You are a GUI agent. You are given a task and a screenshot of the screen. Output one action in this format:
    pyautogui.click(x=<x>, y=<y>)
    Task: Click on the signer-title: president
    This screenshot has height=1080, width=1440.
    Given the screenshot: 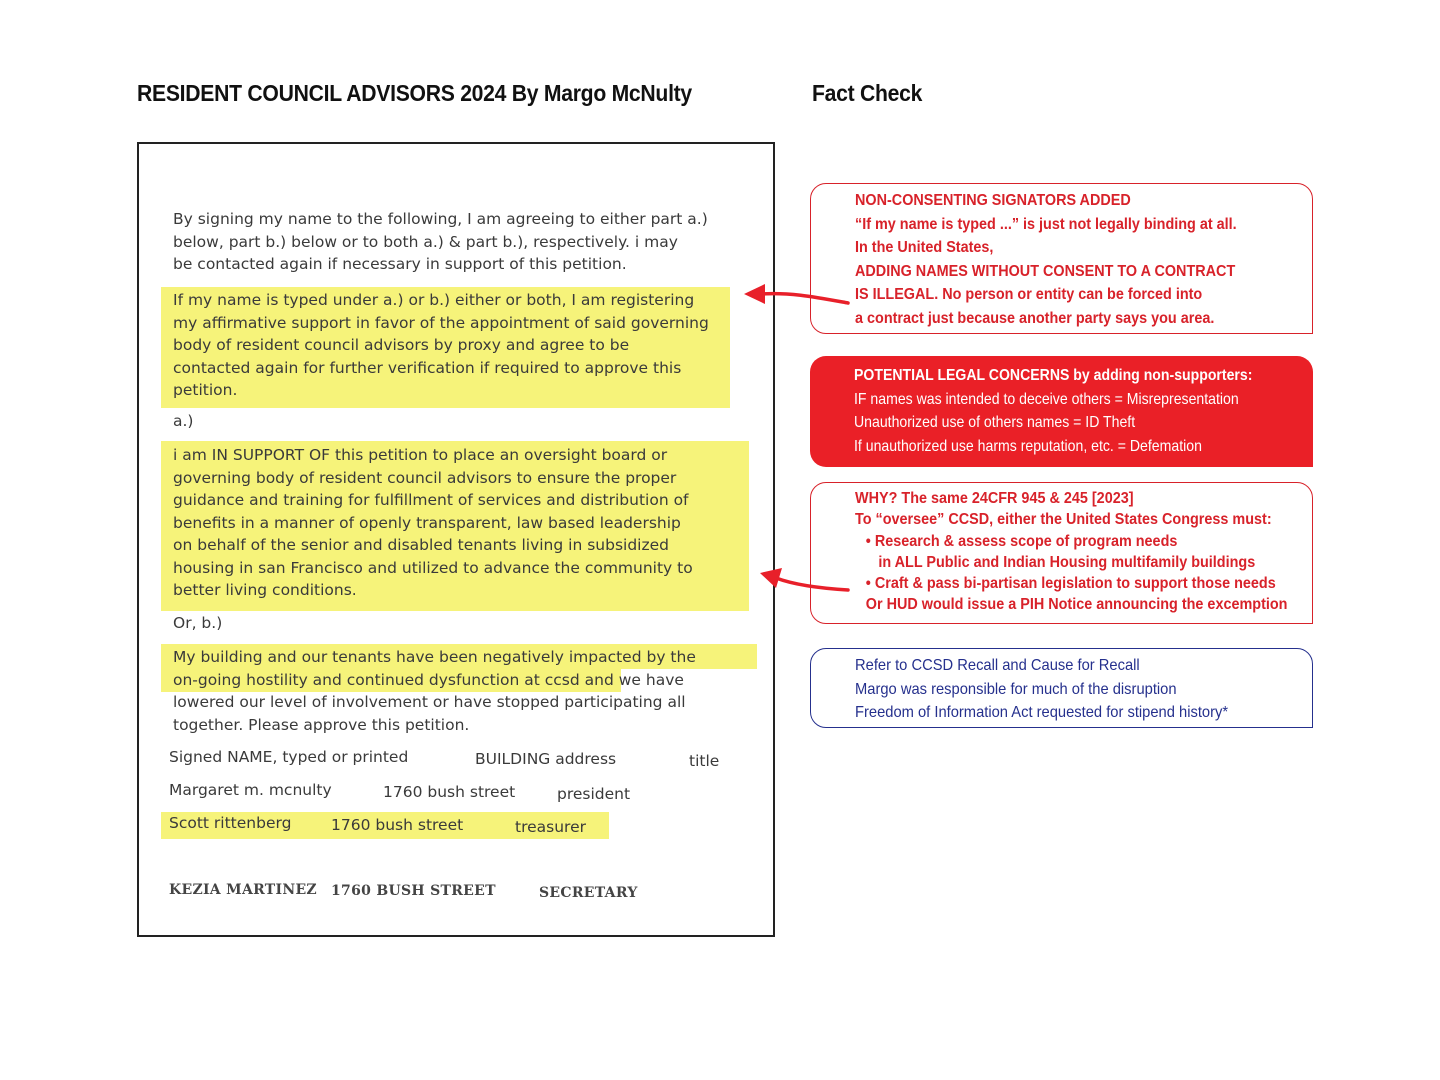 What is the action you would take?
    pyautogui.click(x=594, y=794)
    